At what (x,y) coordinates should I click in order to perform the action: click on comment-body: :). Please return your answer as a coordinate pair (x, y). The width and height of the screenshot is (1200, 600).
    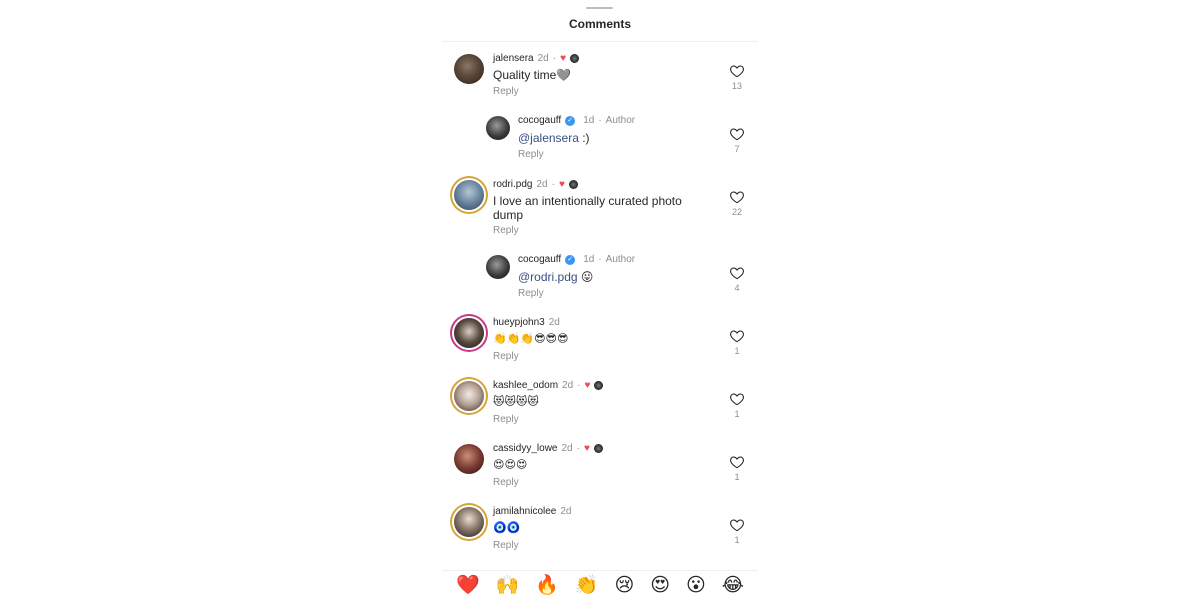
    Looking at the image, I should click on (584, 138).